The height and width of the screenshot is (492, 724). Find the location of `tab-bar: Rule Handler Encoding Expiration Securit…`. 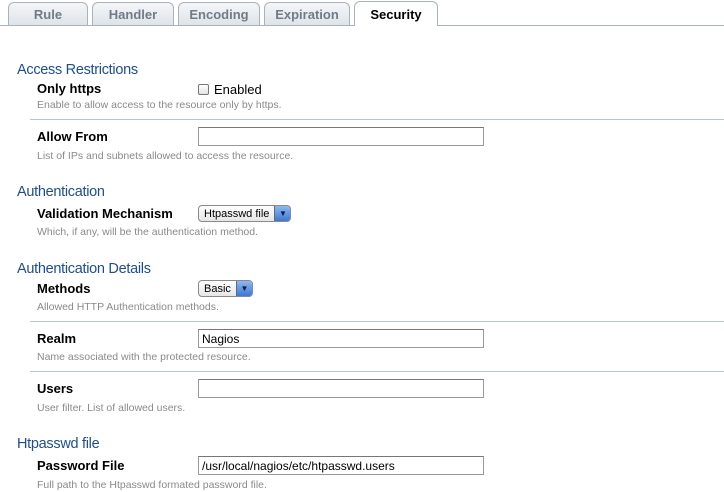

tab-bar: Rule Handler Encoding Expiration Securit… is located at coordinates (362, 13).